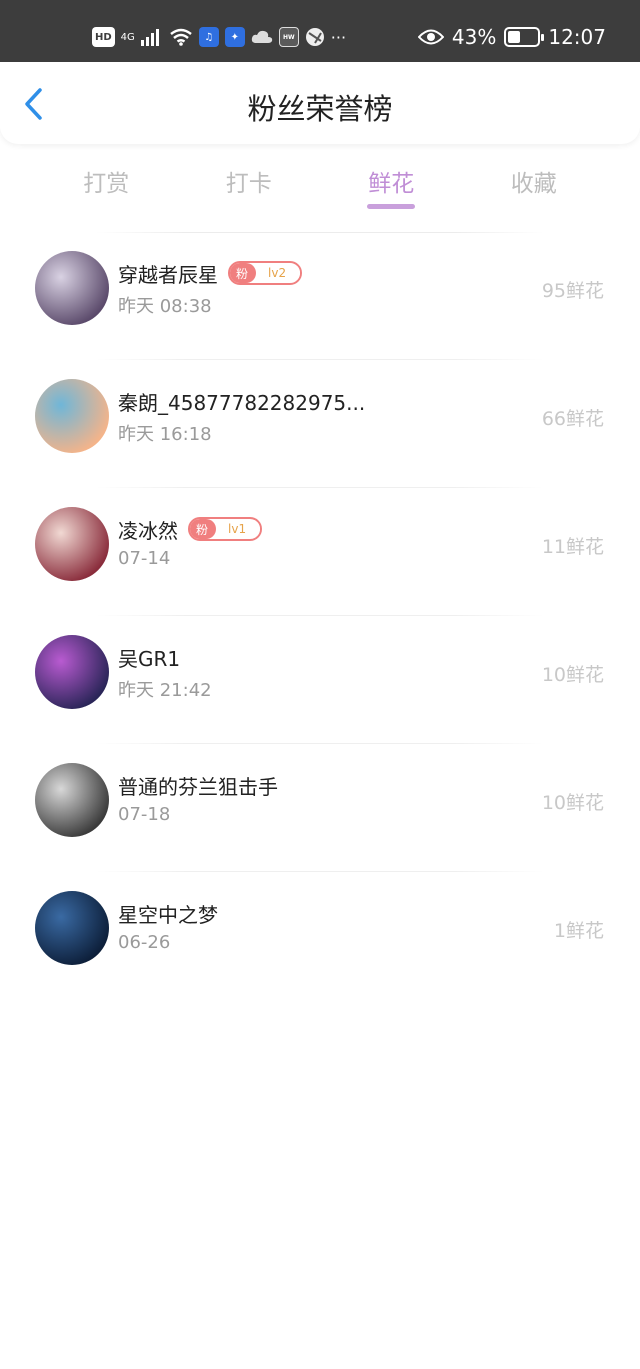  Describe the element at coordinates (338, 37) in the screenshot. I see `more-icon: ···` at that location.